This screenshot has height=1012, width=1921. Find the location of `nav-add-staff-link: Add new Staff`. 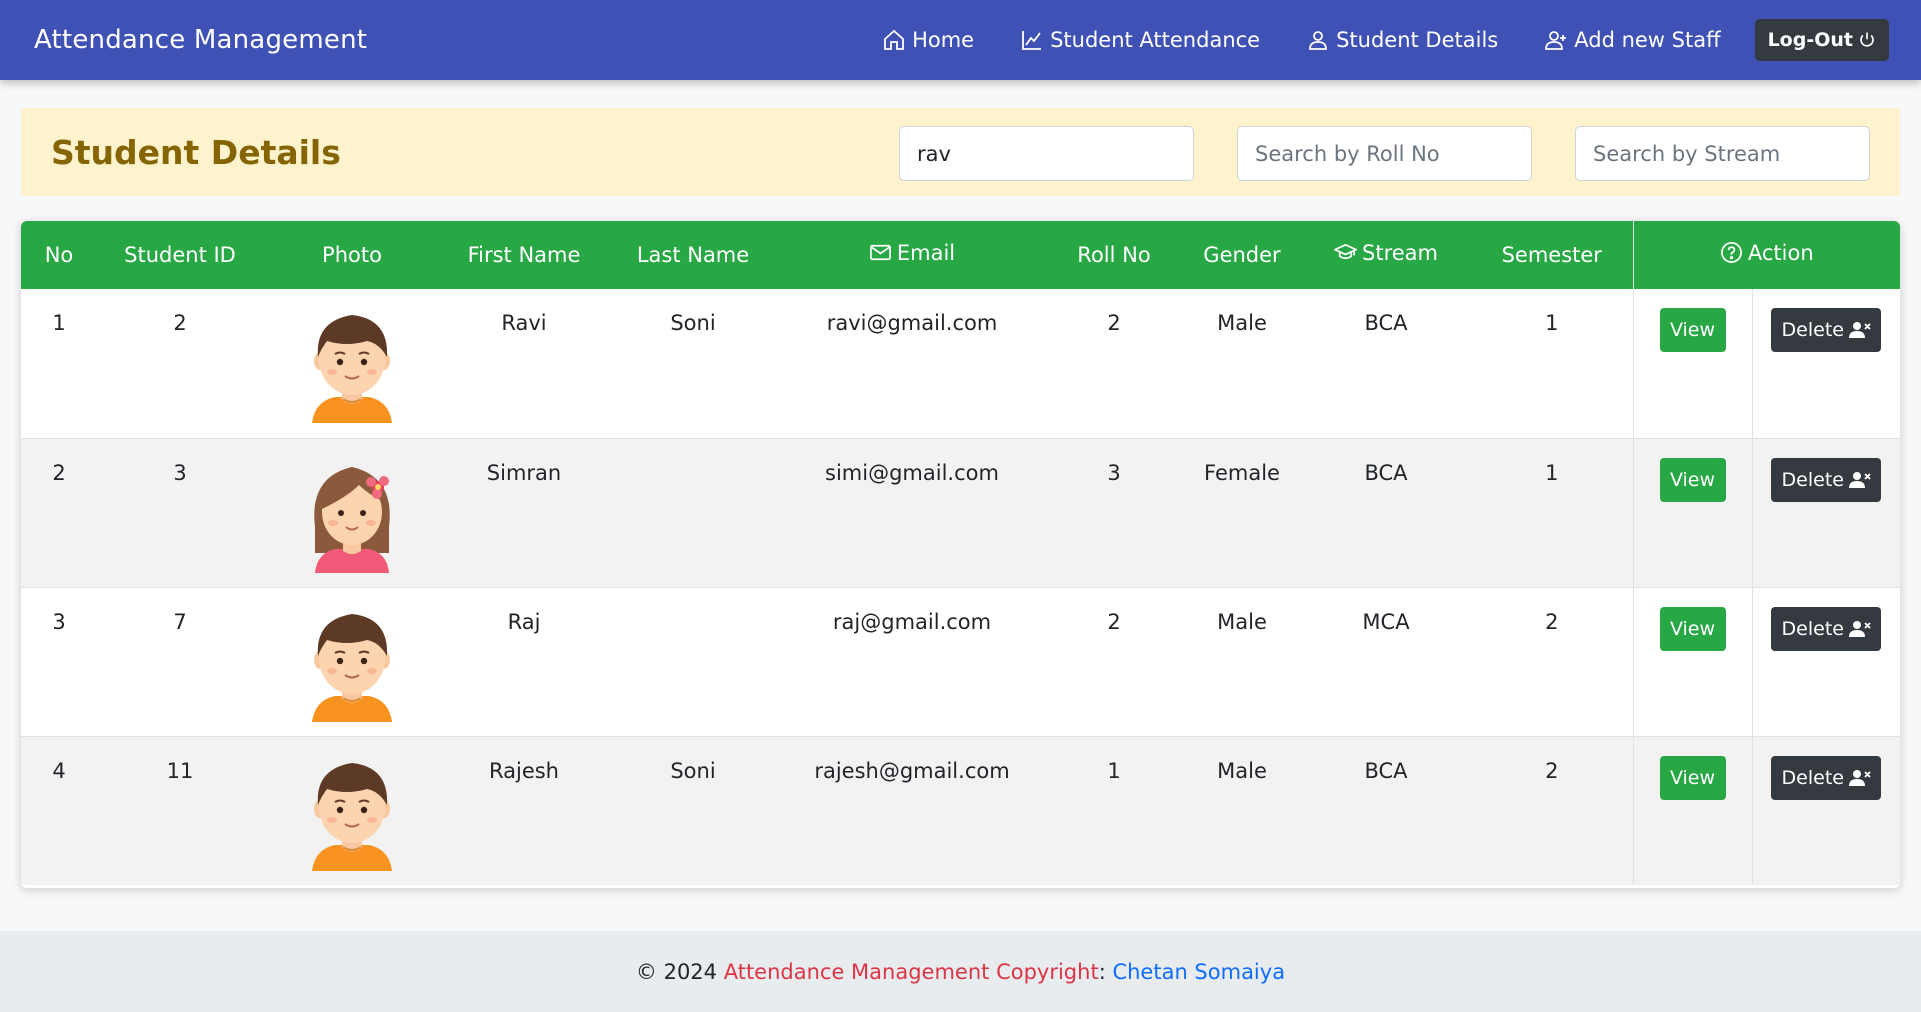

nav-add-staff-link: Add new Staff is located at coordinates (1632, 40).